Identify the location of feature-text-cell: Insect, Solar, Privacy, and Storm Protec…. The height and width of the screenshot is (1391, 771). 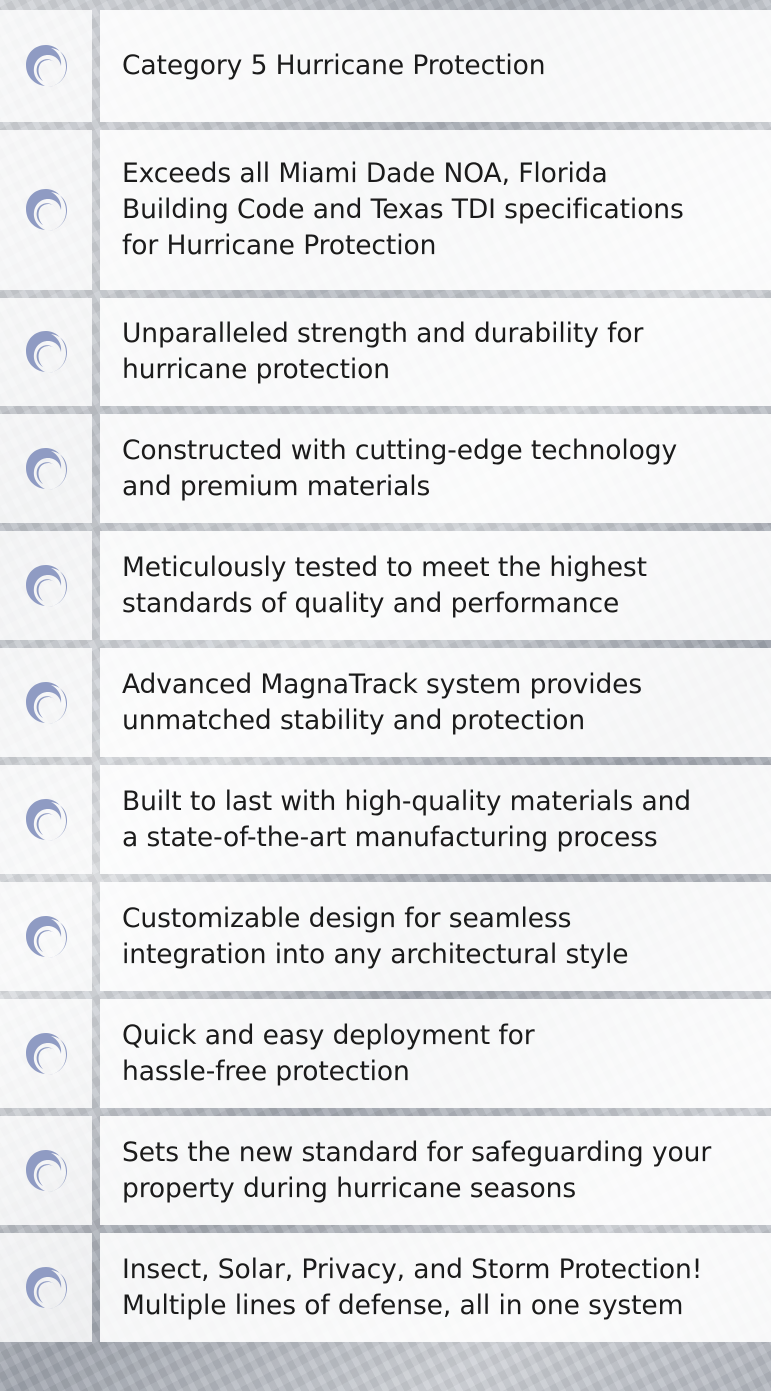
(435, 1287).